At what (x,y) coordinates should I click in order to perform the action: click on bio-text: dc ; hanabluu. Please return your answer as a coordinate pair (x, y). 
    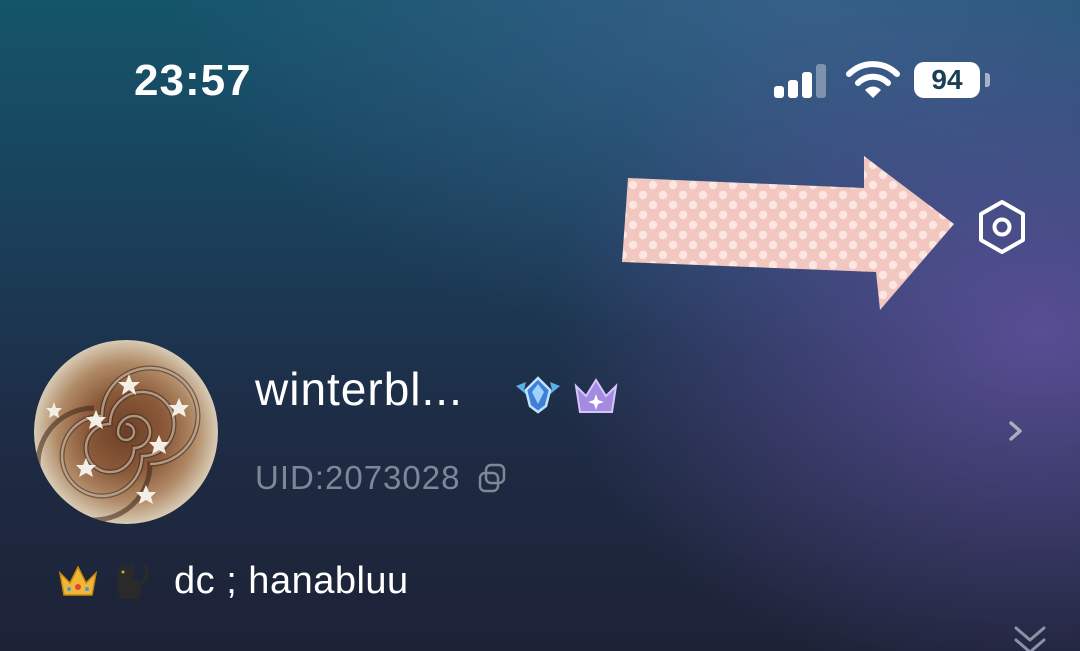
    Looking at the image, I should click on (291, 580).